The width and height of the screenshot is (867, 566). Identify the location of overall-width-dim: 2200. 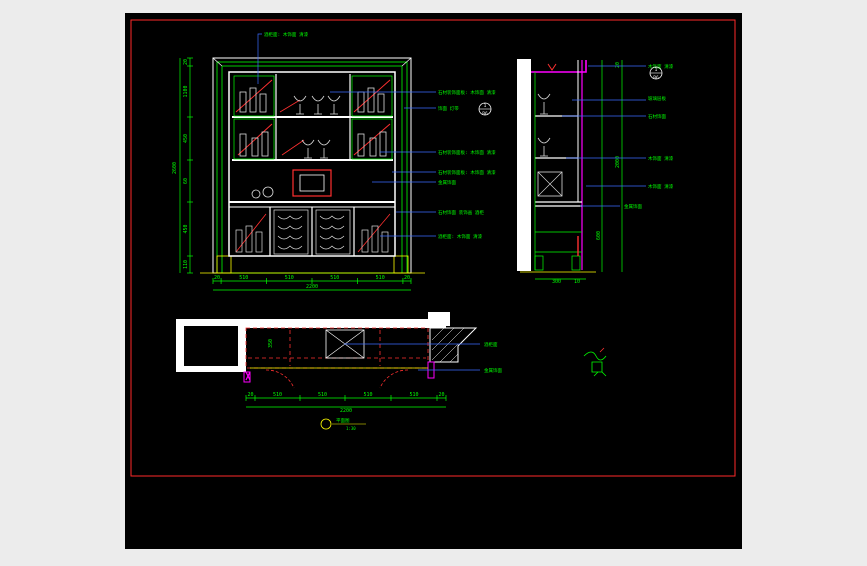
(312, 287).